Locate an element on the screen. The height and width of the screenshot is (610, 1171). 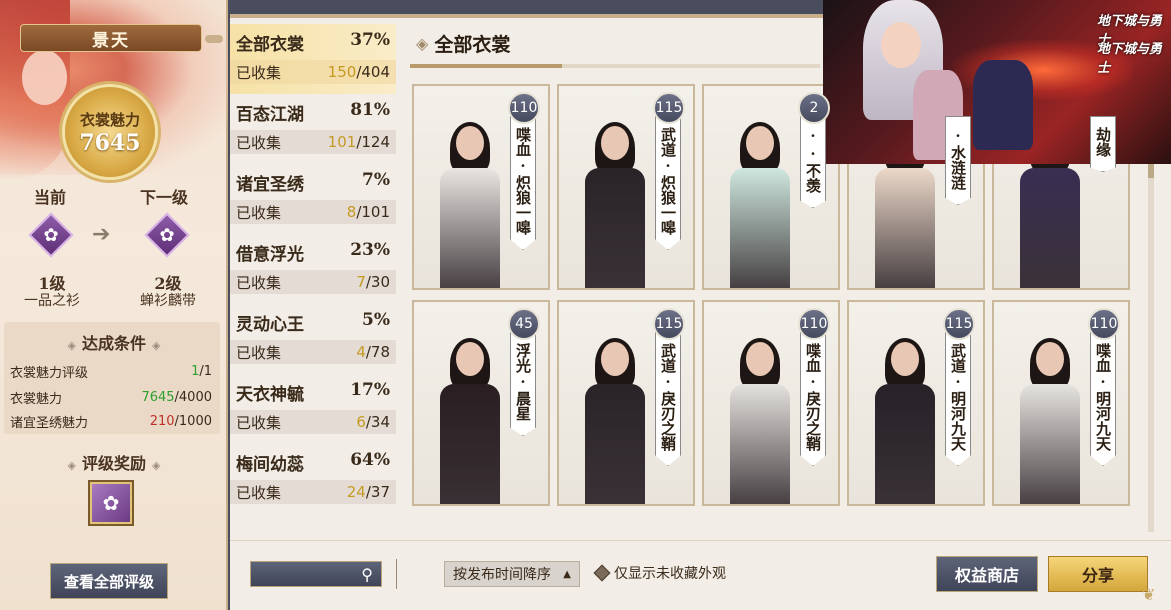
outfit-name: 喋血·明河九天 is located at coordinates (1103, 399).